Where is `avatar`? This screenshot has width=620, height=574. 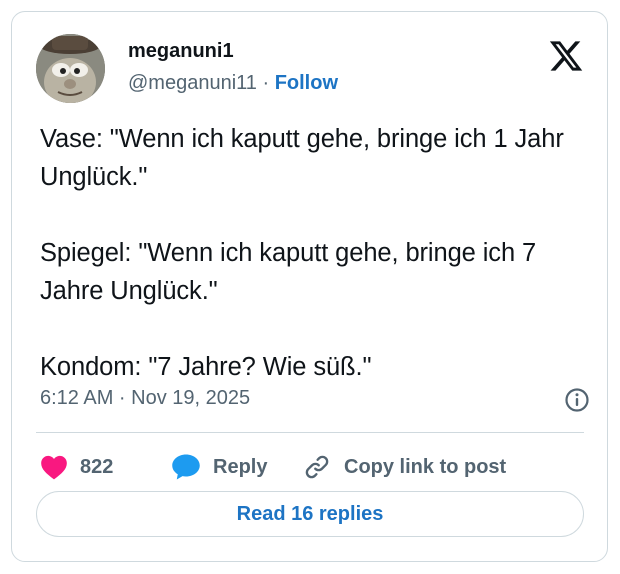
avatar is located at coordinates (70, 68).